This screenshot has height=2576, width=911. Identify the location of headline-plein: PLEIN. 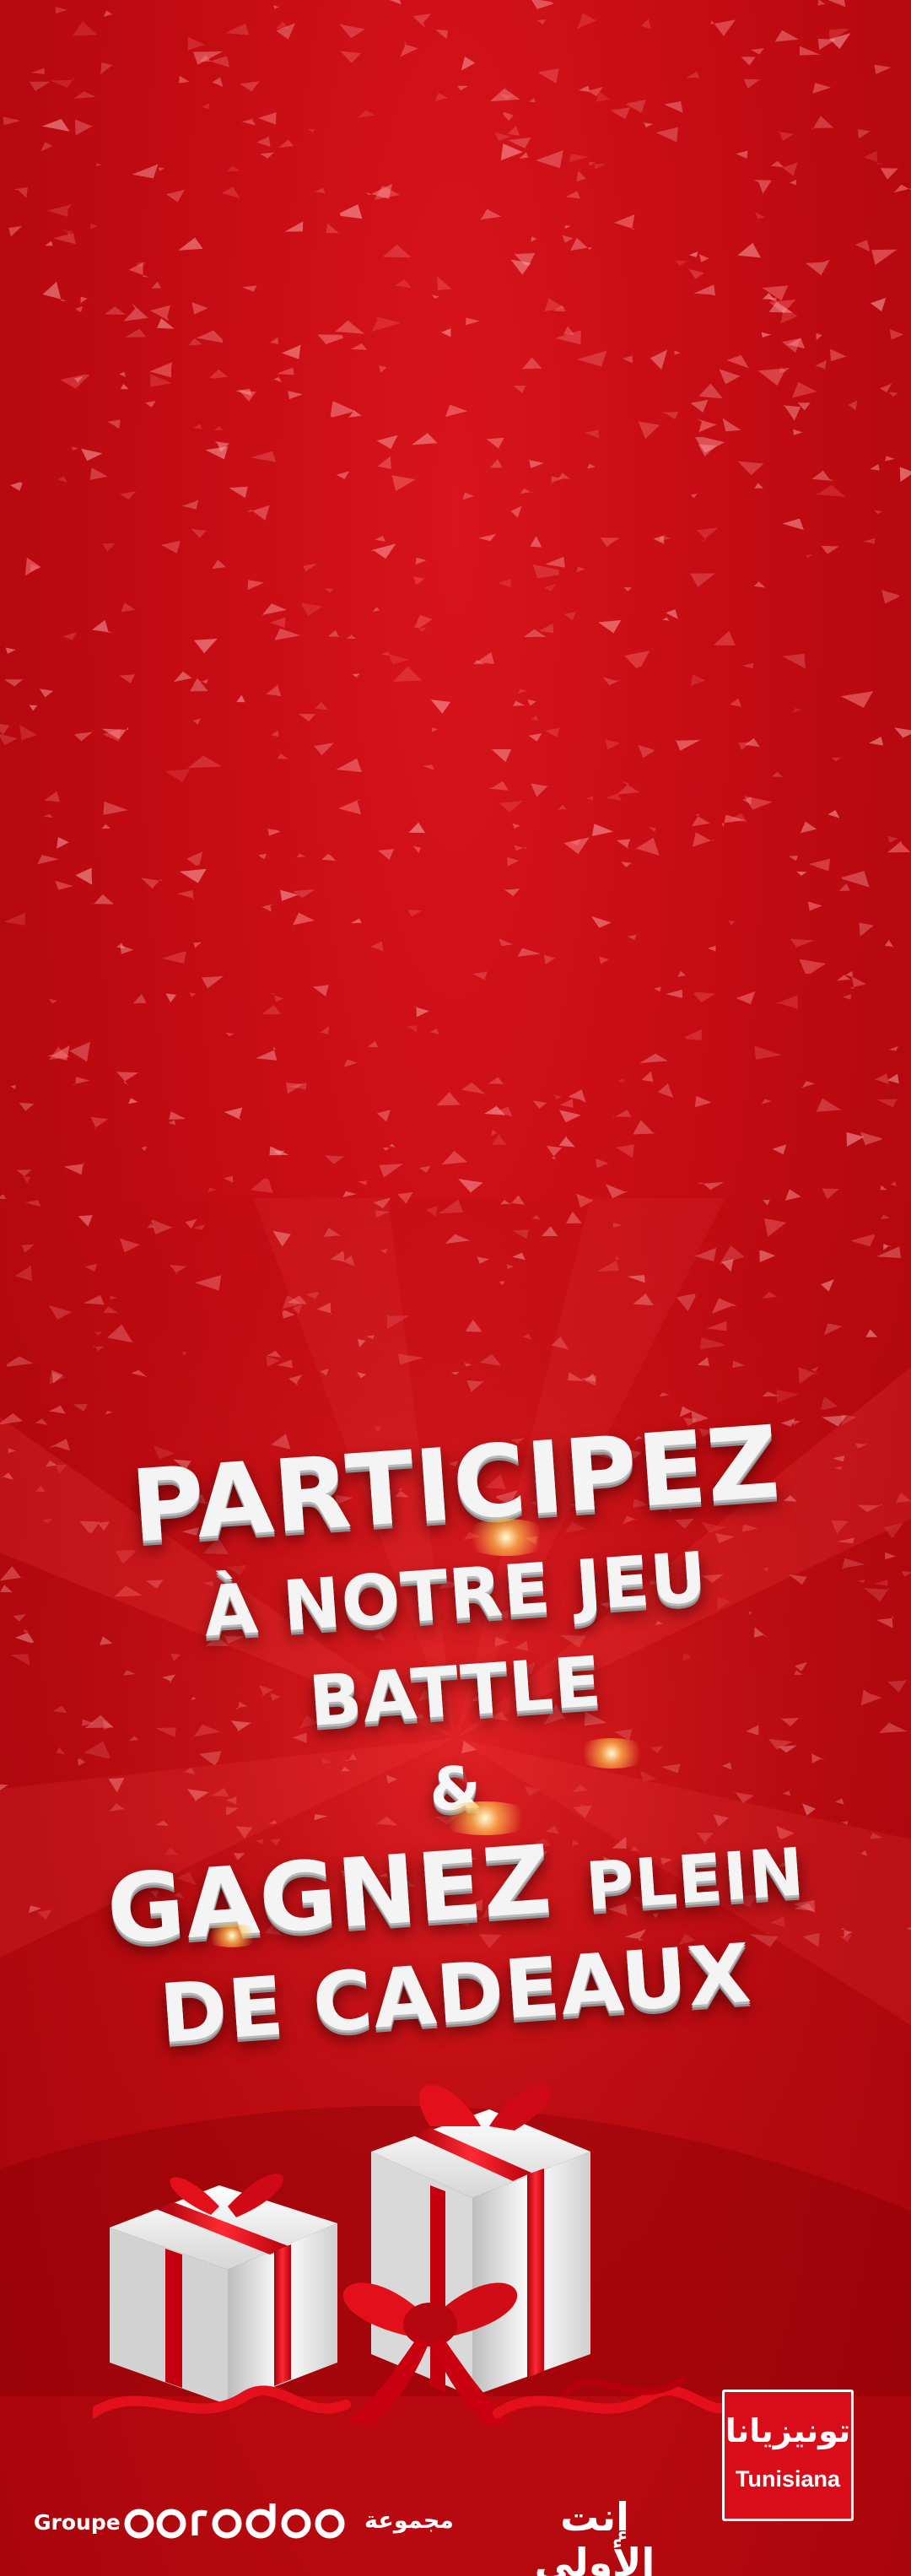
(695, 1880).